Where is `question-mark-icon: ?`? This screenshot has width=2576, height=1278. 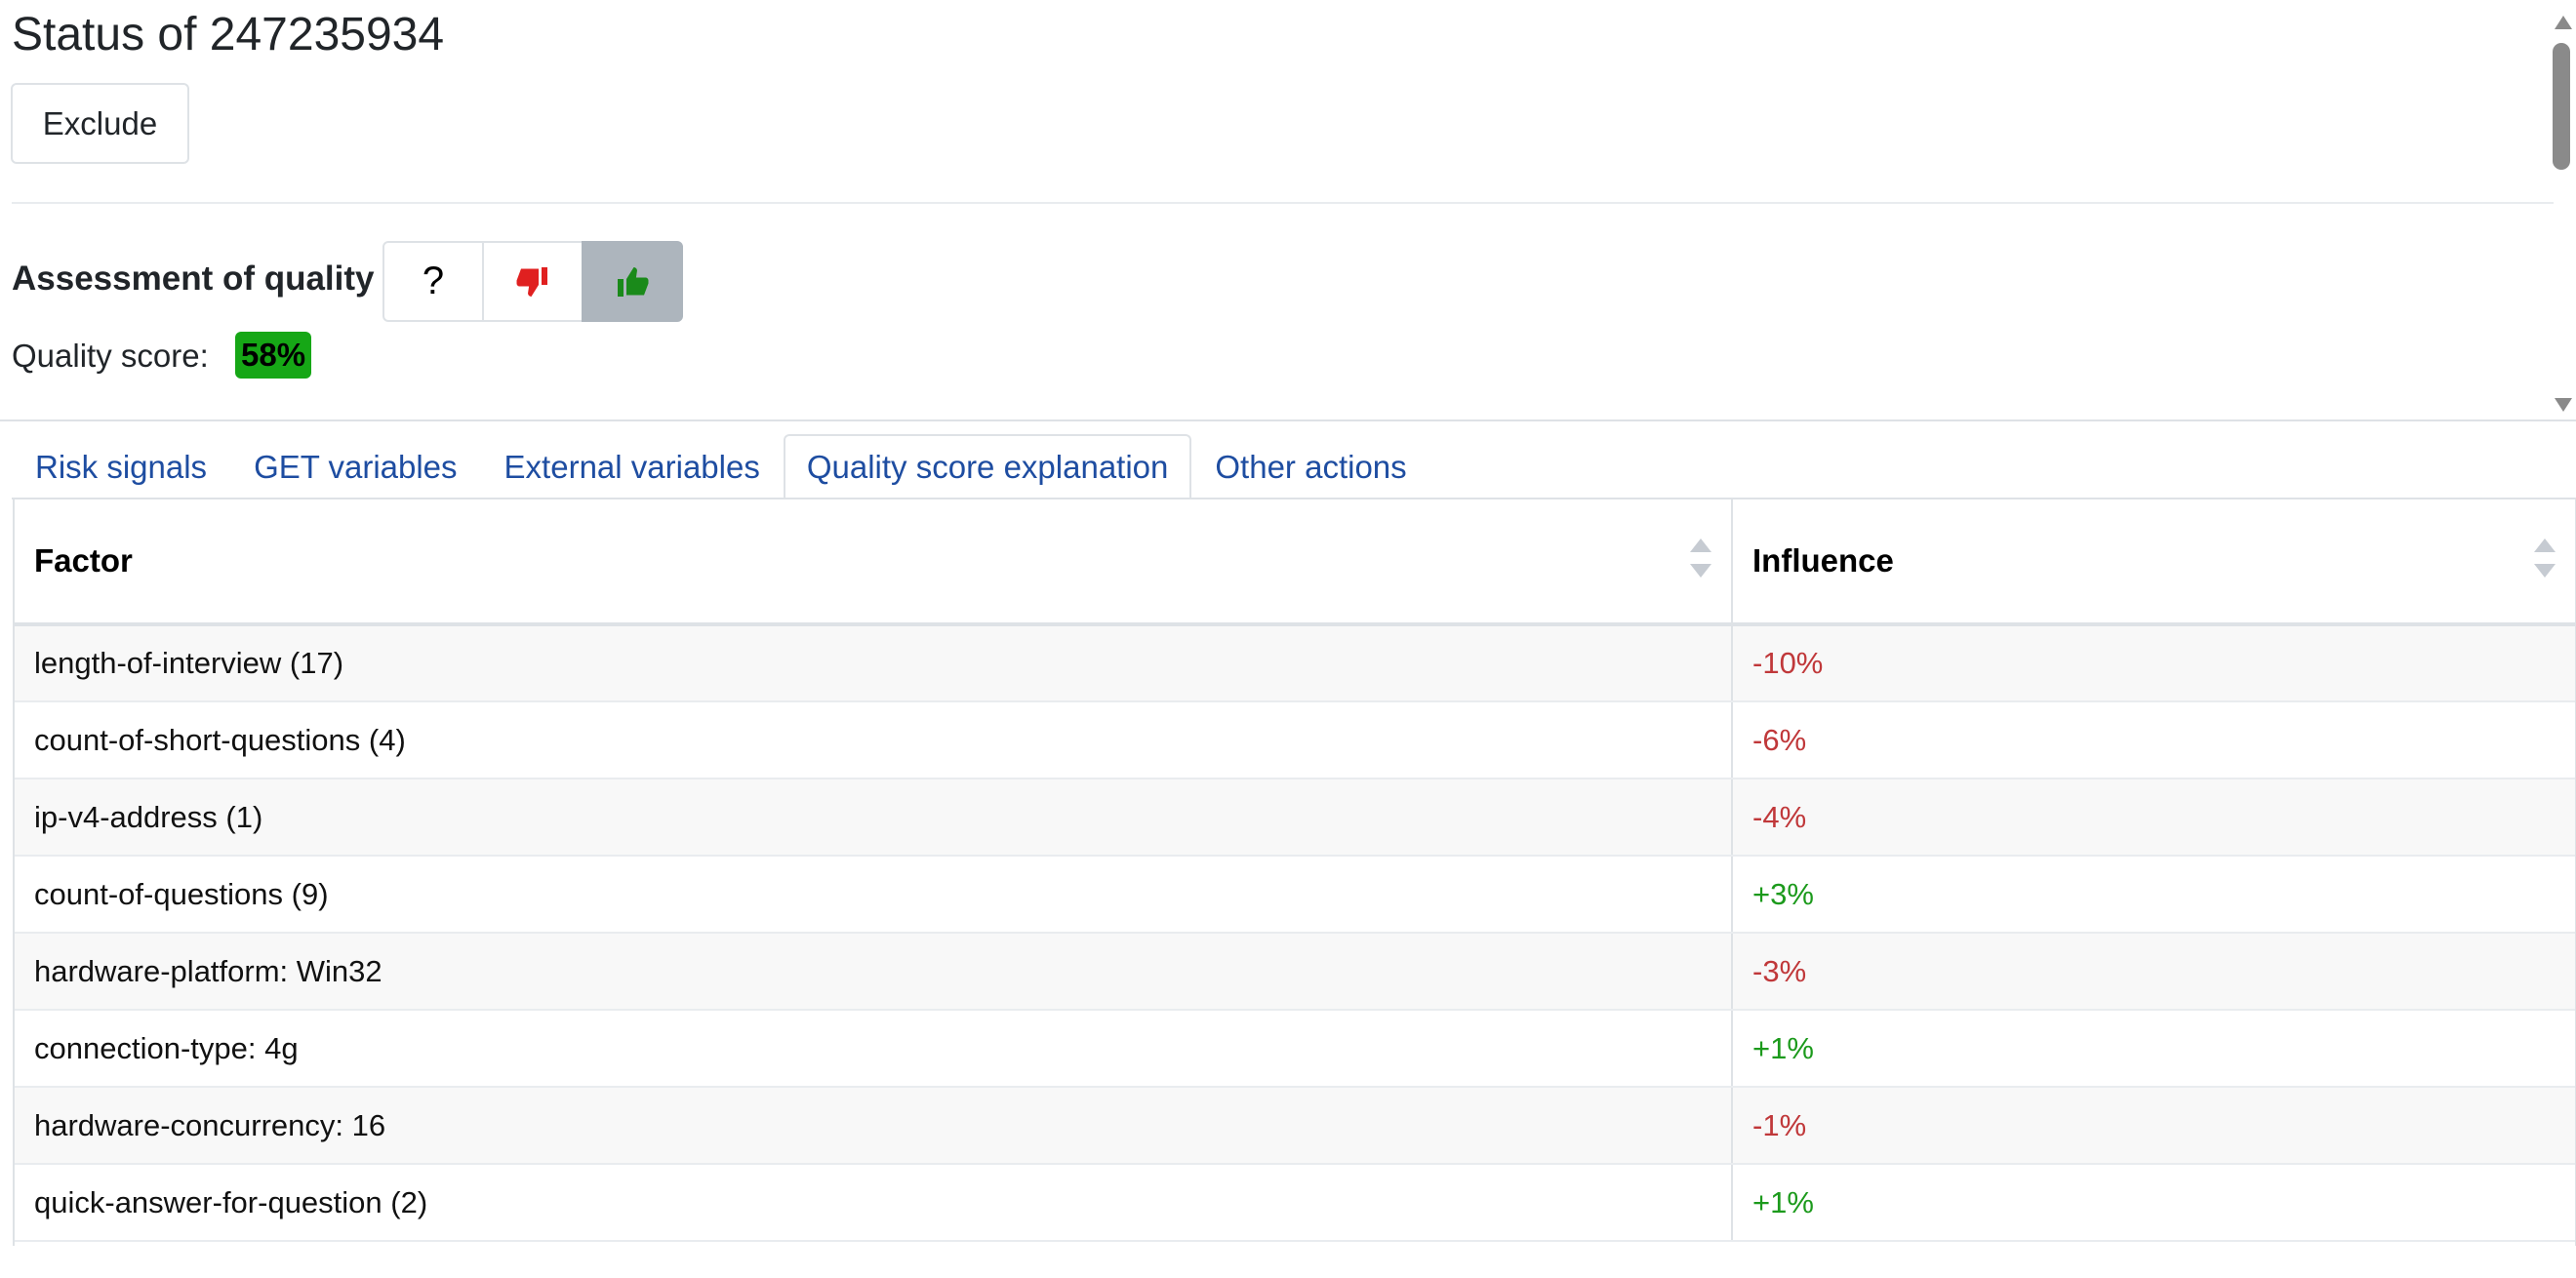
question-mark-icon: ? is located at coordinates (433, 281).